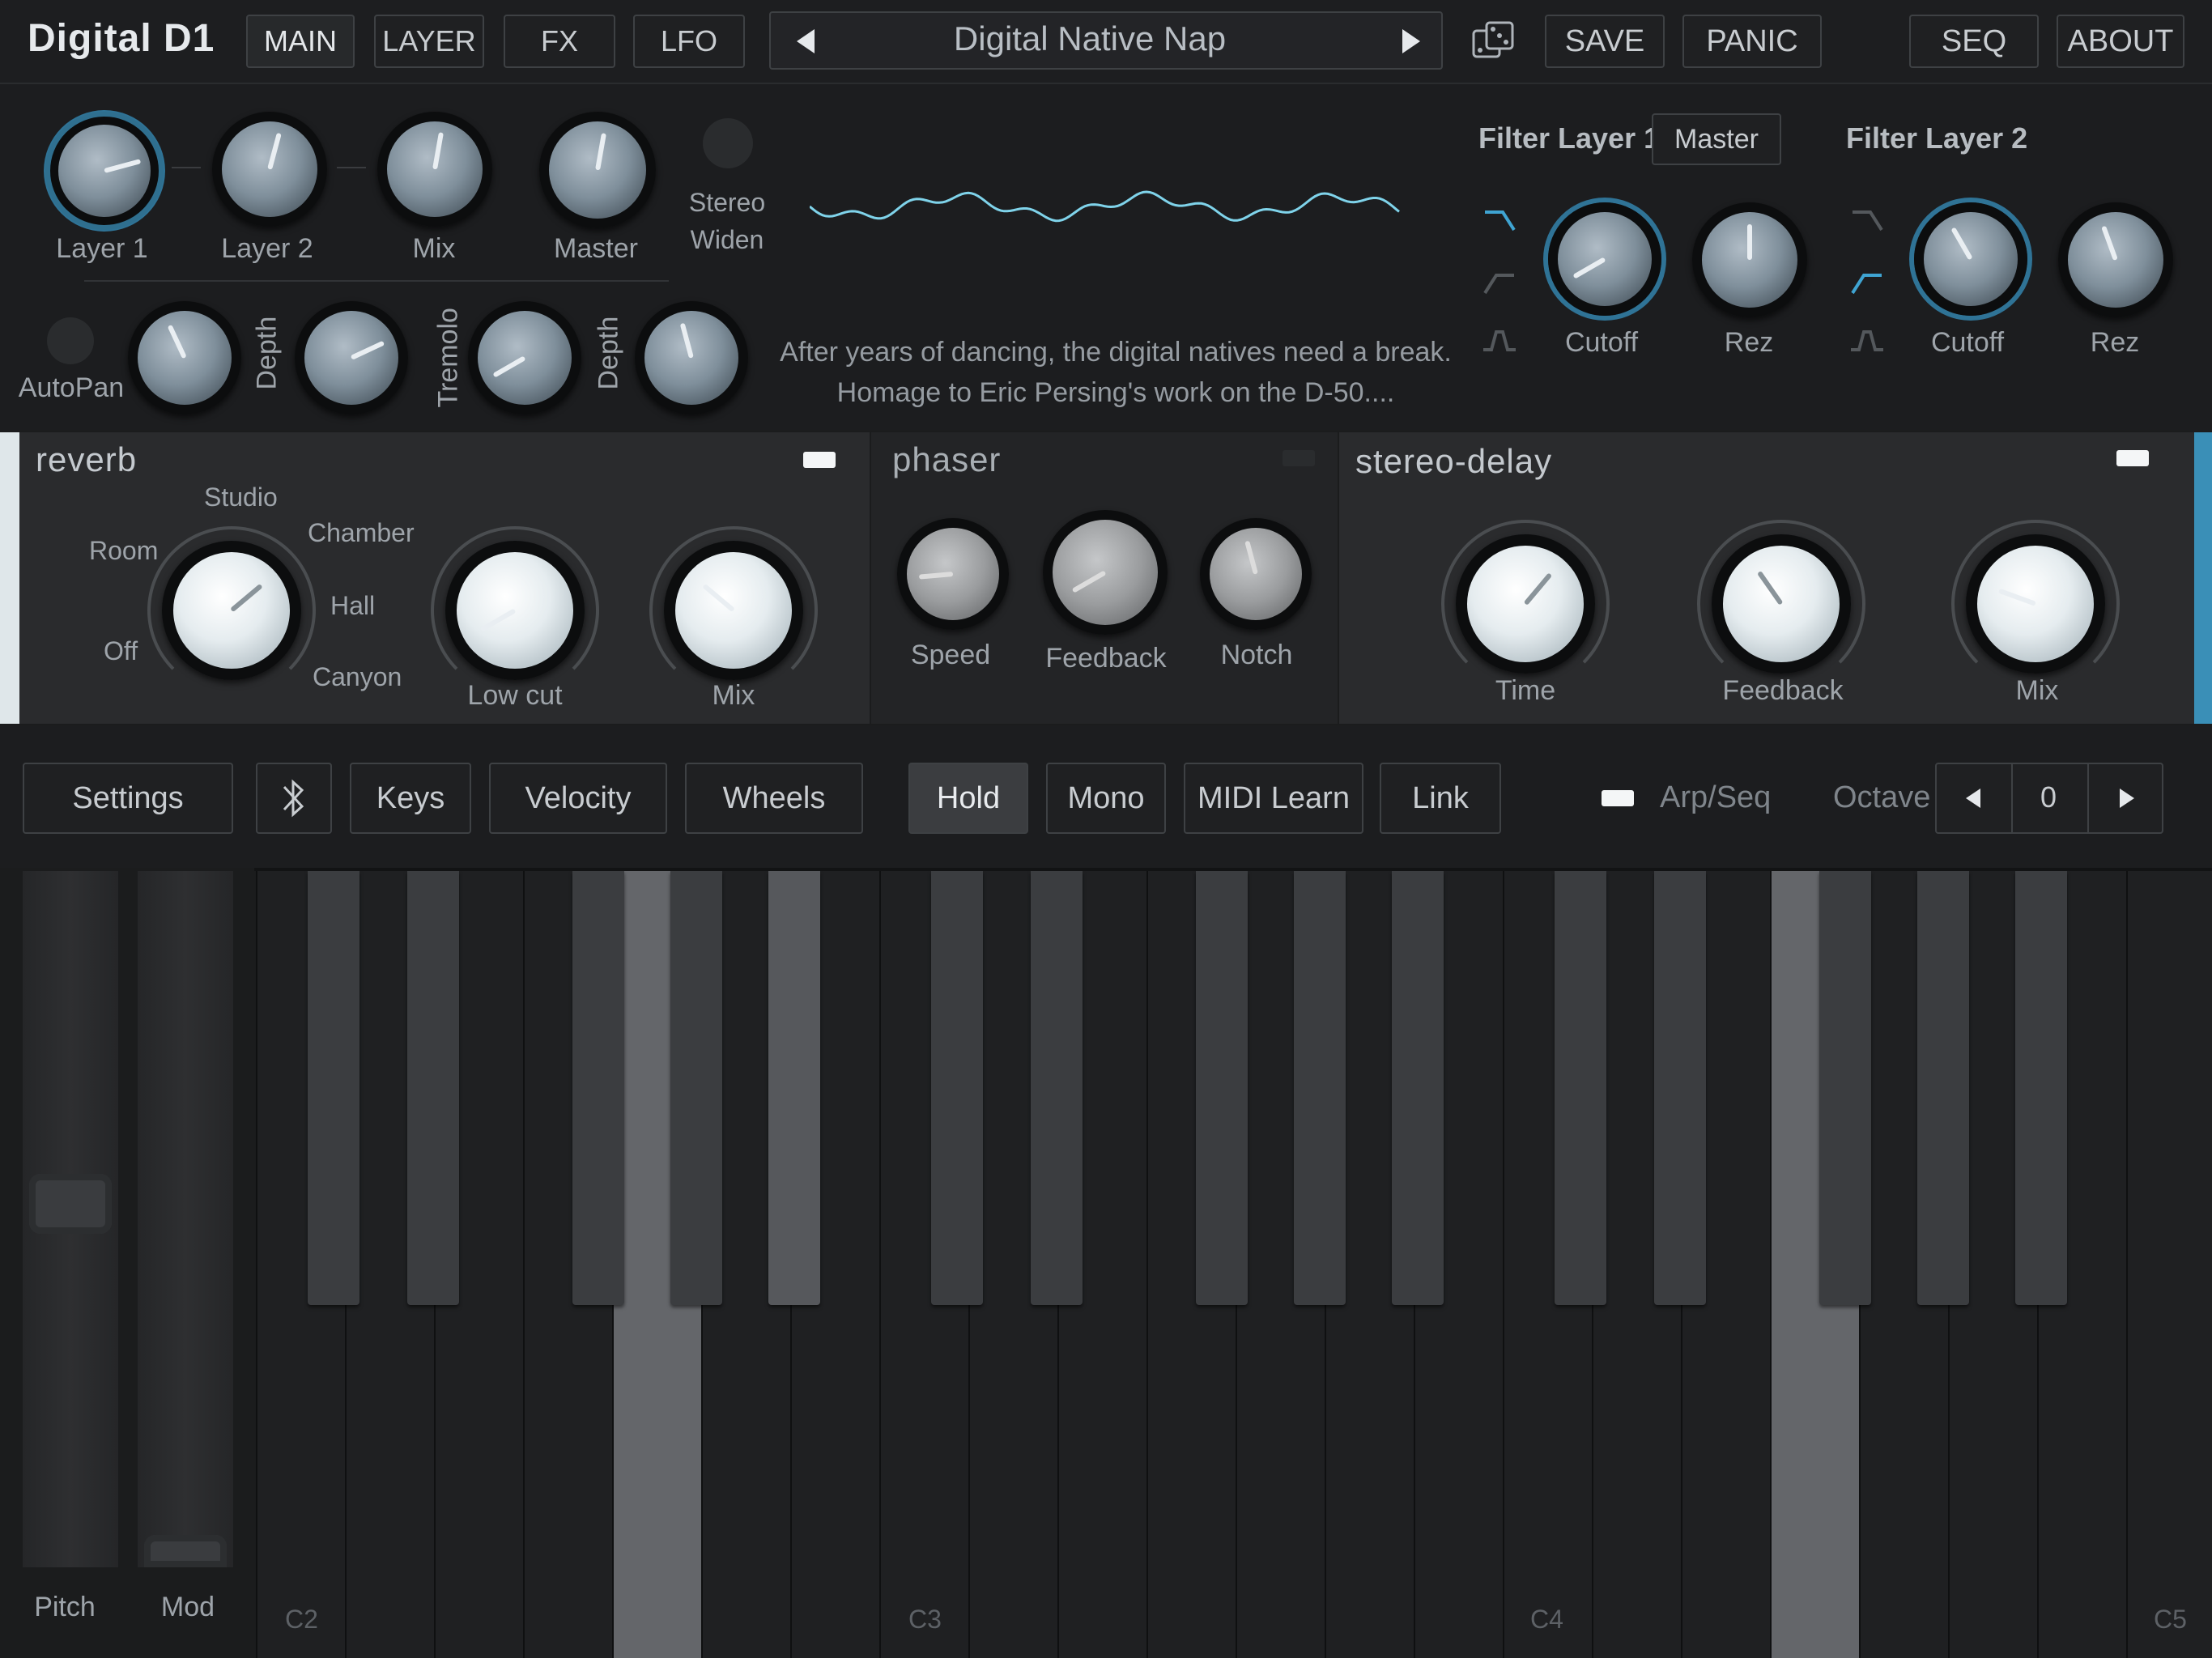 This screenshot has height=1658, width=2212. What do you see at coordinates (121, 651) in the screenshot?
I see `reverb-mode-off: Off` at bounding box center [121, 651].